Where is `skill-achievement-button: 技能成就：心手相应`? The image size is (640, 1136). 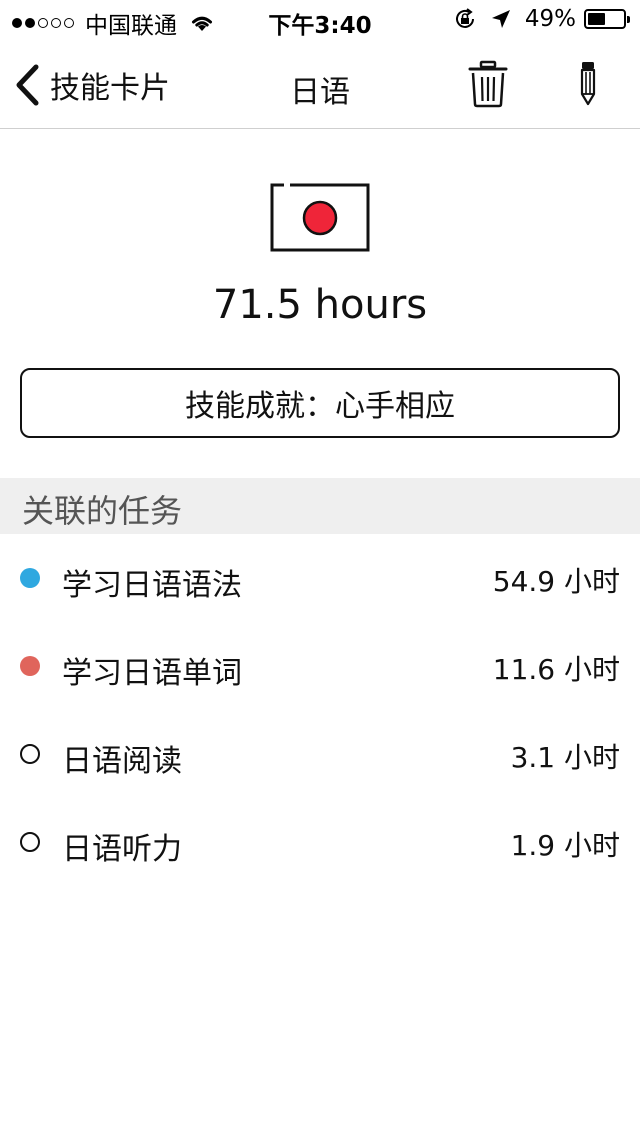
skill-achievement-button: 技能成就：心手相应 is located at coordinates (320, 403).